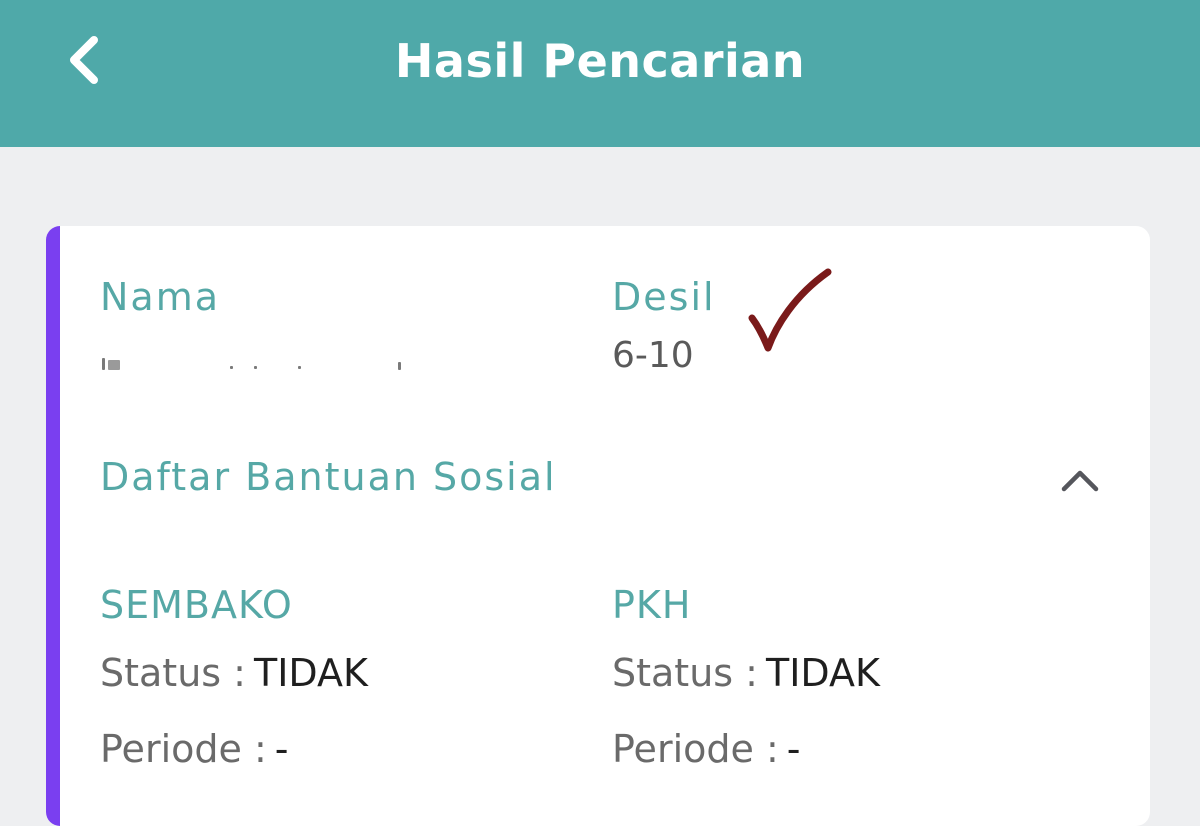 The height and width of the screenshot is (826, 1200). I want to click on collapse-toggle-button, so click(1080, 481).